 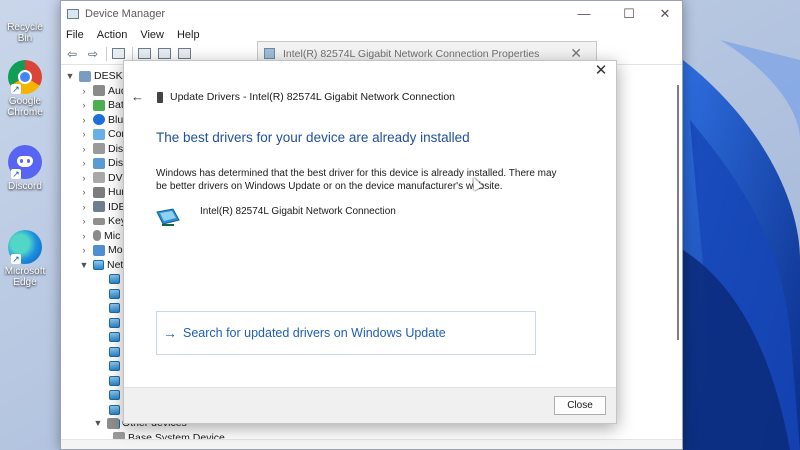 What do you see at coordinates (160, 97) in the screenshot?
I see `hardware-icon` at bounding box center [160, 97].